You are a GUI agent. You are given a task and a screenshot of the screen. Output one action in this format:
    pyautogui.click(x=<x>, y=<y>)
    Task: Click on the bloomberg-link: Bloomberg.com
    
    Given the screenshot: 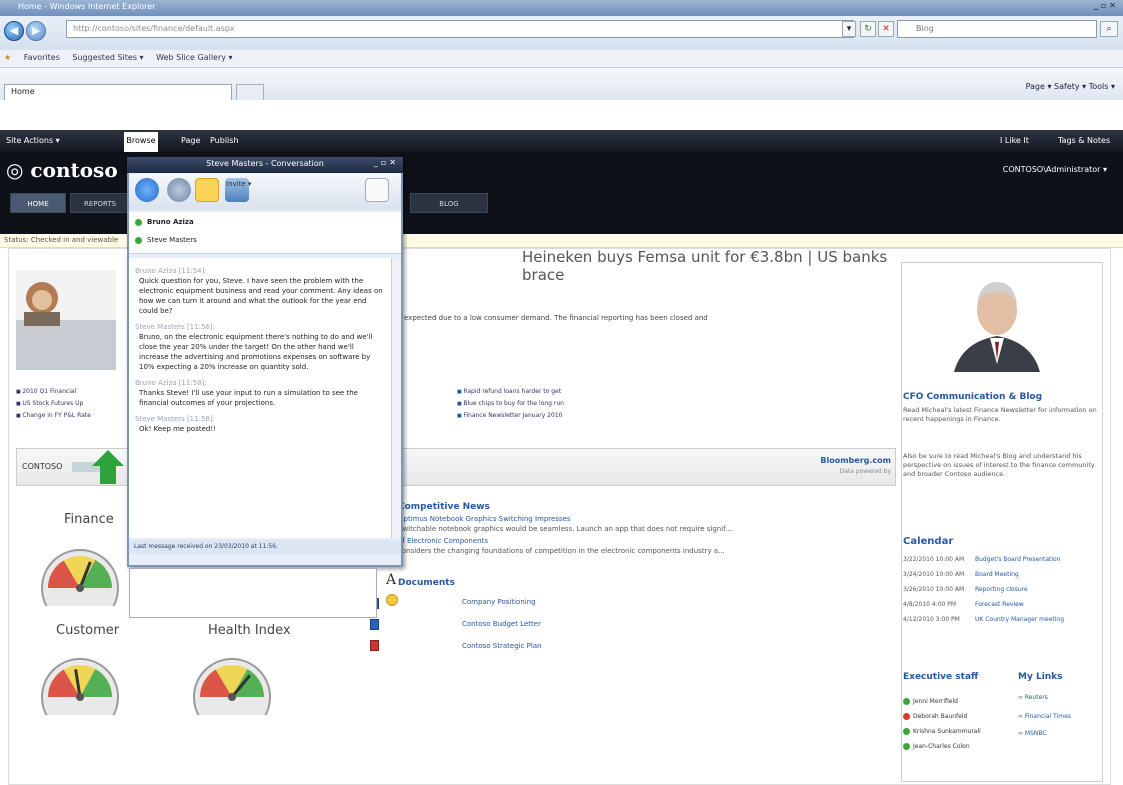 What is the action you would take?
    pyautogui.click(x=855, y=460)
    